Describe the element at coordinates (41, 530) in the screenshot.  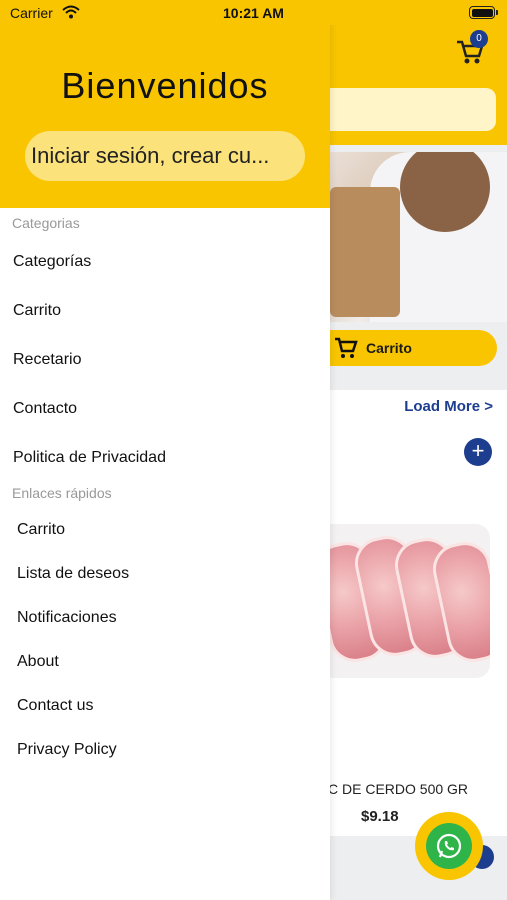
I see `quick-link-carrito: Carrito` at that location.